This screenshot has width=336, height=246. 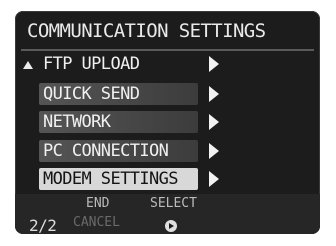 I want to click on page-indicator: 2/2, so click(x=43, y=225).